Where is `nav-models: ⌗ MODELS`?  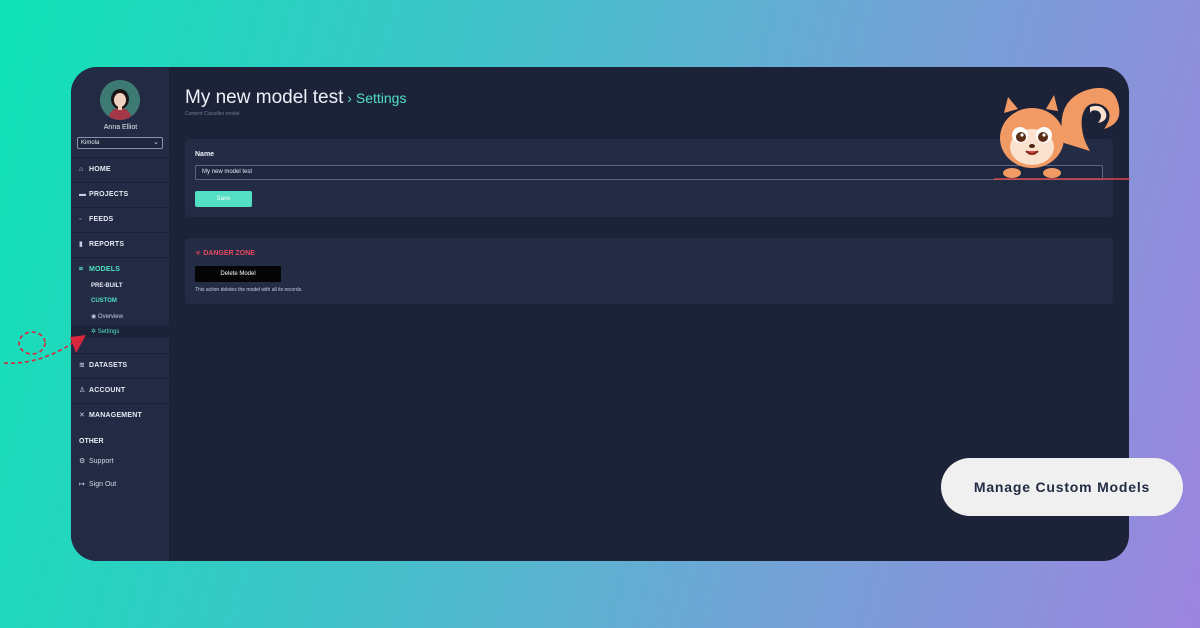 nav-models: ⌗ MODELS is located at coordinates (120, 269).